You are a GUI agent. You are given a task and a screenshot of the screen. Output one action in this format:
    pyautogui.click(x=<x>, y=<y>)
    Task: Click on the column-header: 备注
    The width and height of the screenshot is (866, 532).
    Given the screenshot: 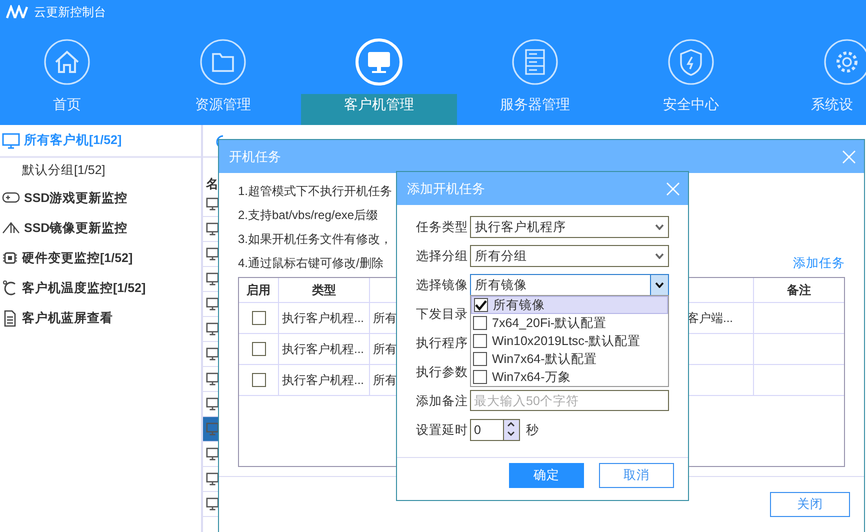 What is the action you would take?
    pyautogui.click(x=799, y=290)
    